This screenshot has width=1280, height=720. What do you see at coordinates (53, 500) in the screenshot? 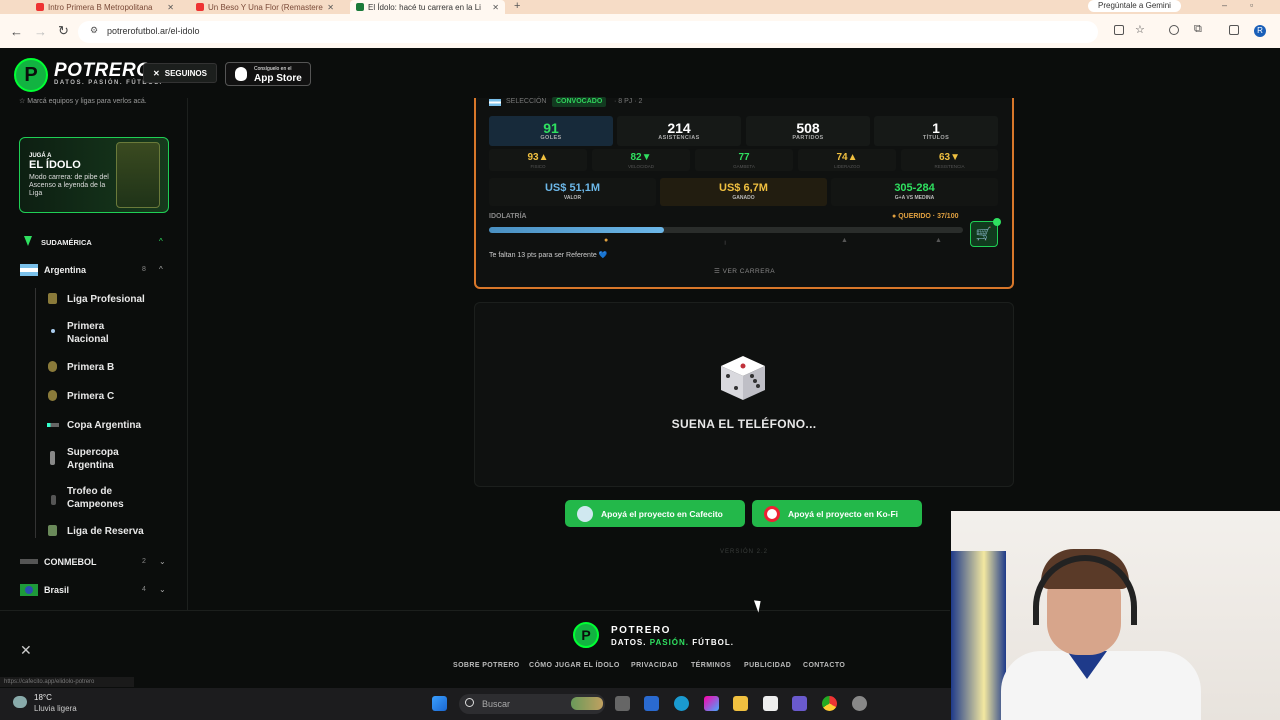
I see `trofeo-icon` at bounding box center [53, 500].